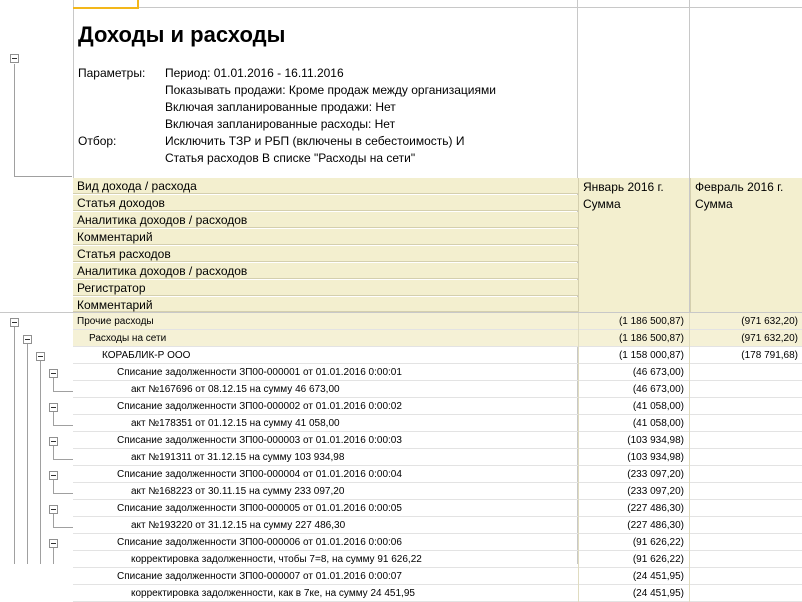 The width and height of the screenshot is (802, 602). I want to click on filter-label: Отбор:, so click(97, 141).